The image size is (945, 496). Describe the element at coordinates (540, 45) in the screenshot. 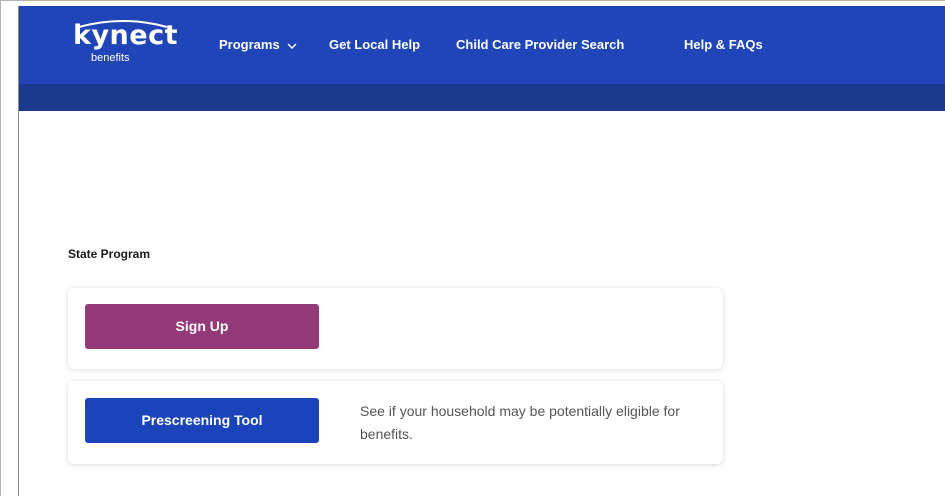

I see `nav-child-care-provider-search: Child Care Provider Search` at that location.